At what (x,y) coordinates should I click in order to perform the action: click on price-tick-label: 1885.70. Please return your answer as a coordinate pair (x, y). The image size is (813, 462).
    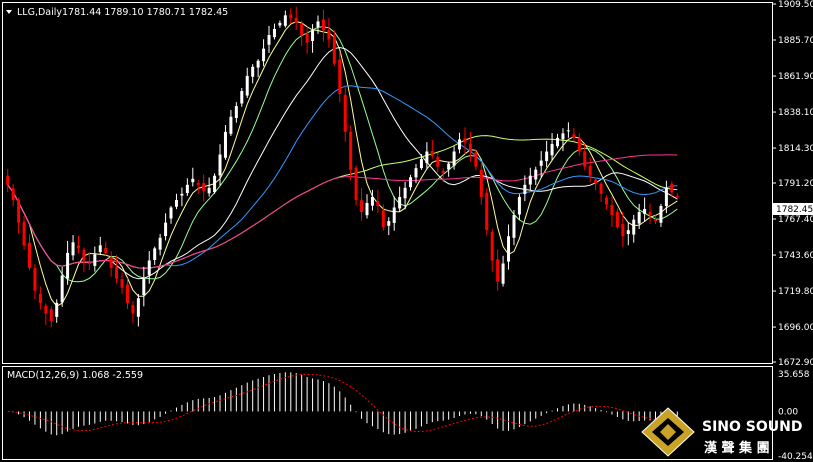
    Looking at the image, I should click on (795, 41).